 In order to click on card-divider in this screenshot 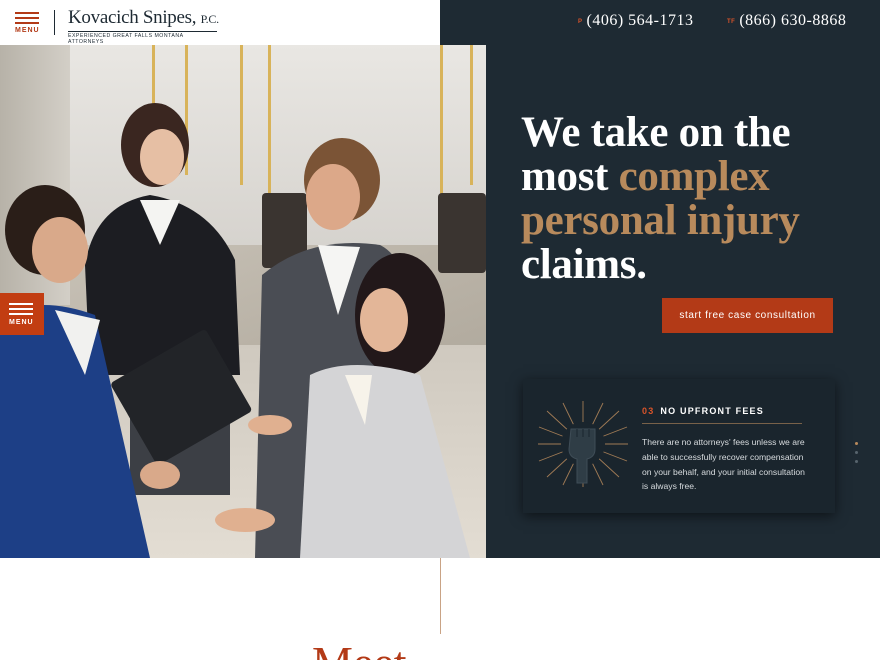, I will do `click(722, 423)`.